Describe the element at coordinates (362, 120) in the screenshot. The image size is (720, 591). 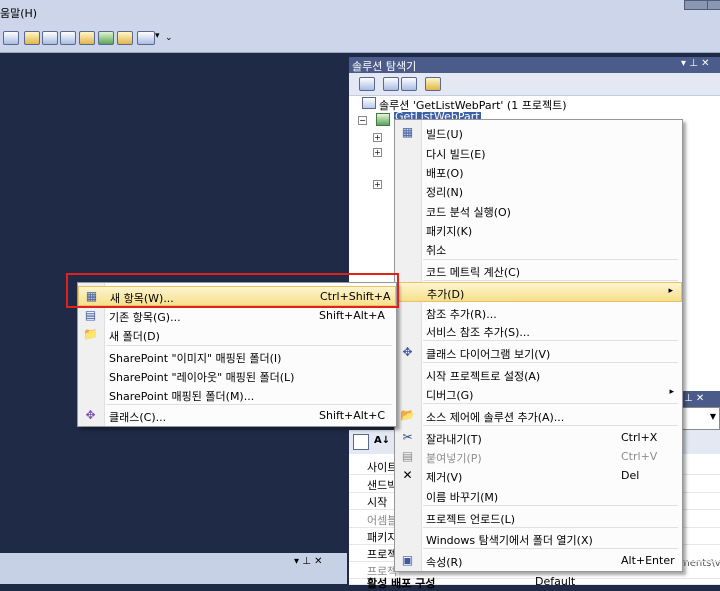
I see `project-collapse-icon: −` at that location.